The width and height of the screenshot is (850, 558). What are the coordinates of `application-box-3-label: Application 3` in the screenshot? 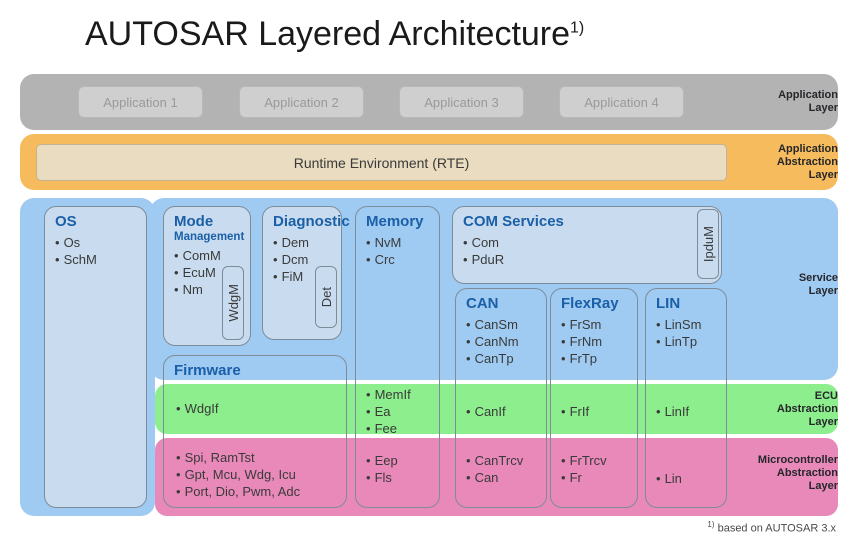 It's located at (461, 102).